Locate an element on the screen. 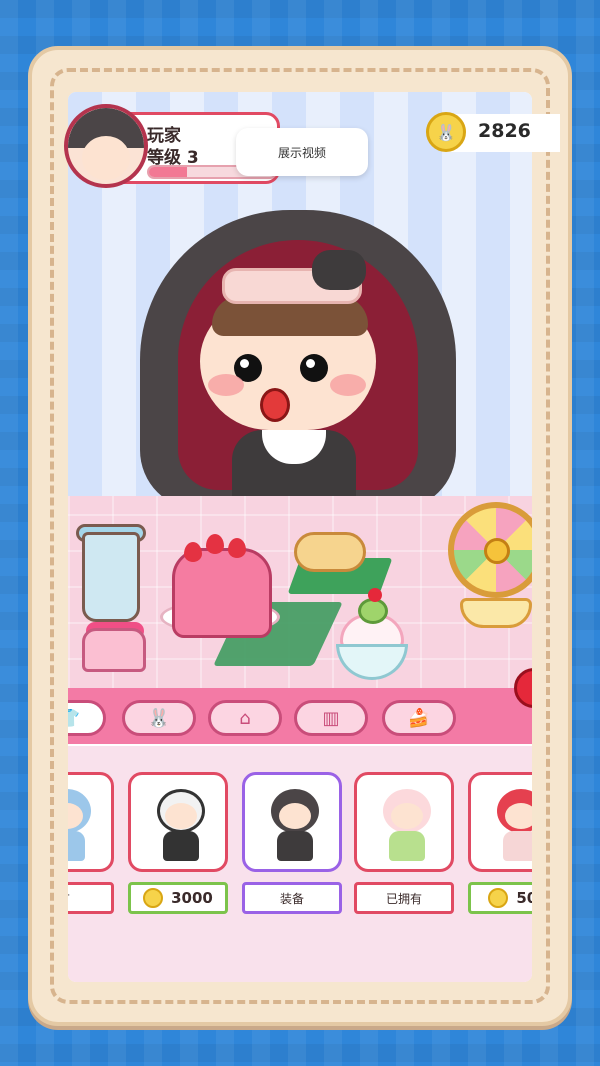 The width and height of the screenshot is (600, 1066). mini-strawberry-cake is located at coordinates (114, 650).